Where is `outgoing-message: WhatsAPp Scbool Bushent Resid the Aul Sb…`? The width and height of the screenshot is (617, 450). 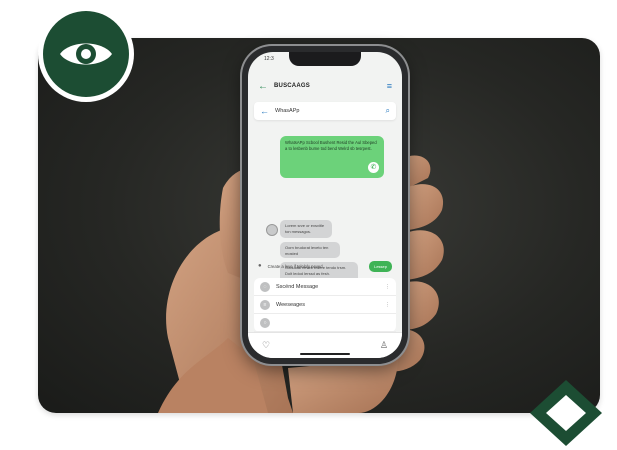 outgoing-message: WhatsAPp Scbool Bushent Resid the Aul Sb… is located at coordinates (332, 157).